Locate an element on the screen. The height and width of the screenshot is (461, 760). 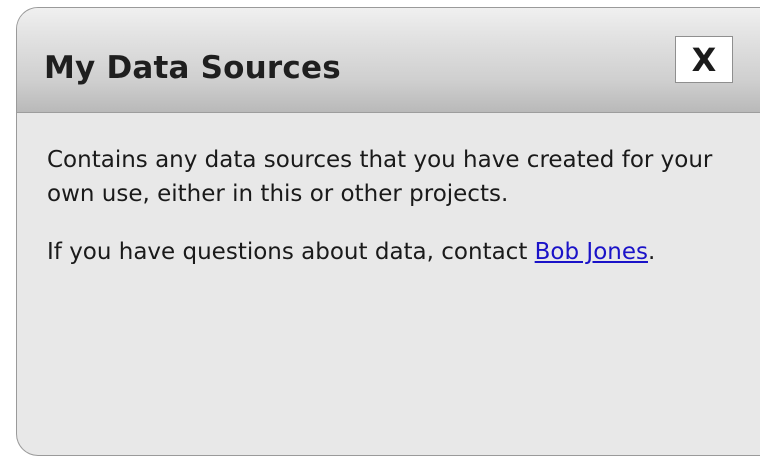
close-icon: X is located at coordinates (704, 60).